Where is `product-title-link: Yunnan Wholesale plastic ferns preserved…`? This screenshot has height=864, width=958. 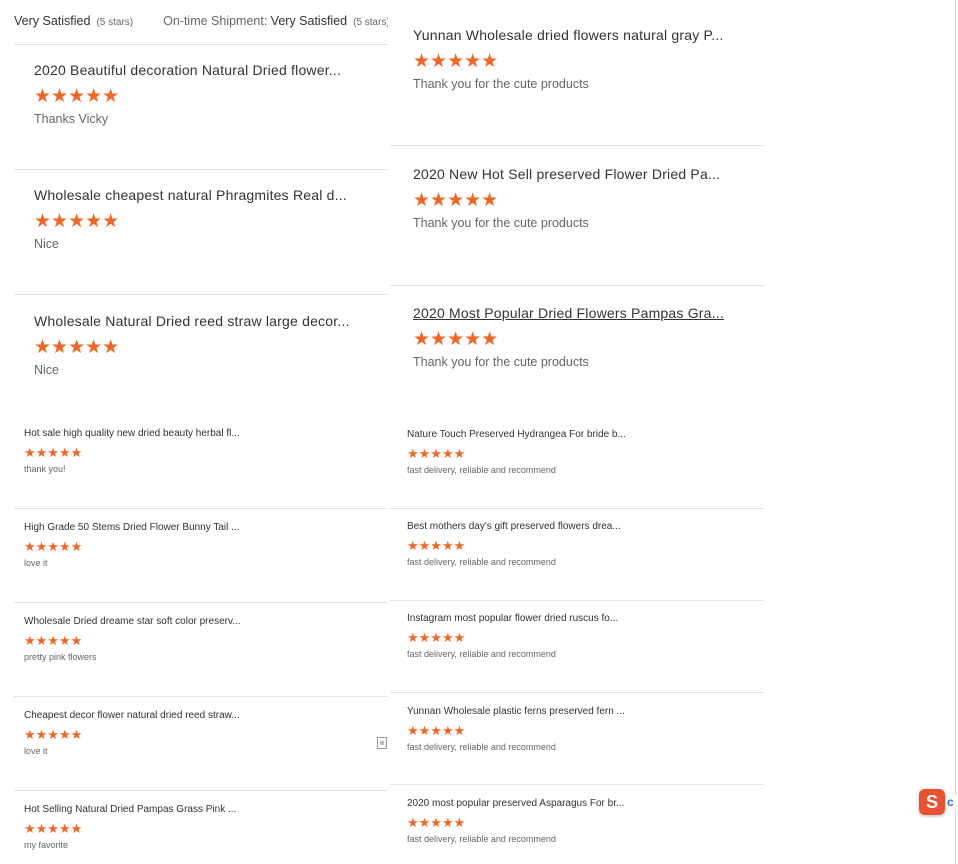
product-title-link: Yunnan Wholesale plastic ferns preserved… is located at coordinates (527, 711).